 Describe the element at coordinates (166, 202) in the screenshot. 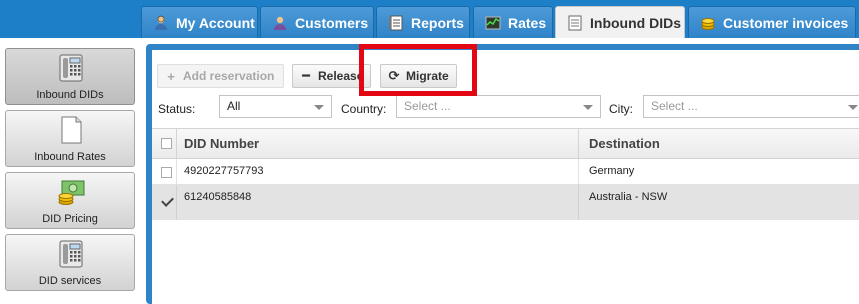

I see `row-checkbox-checked` at that location.